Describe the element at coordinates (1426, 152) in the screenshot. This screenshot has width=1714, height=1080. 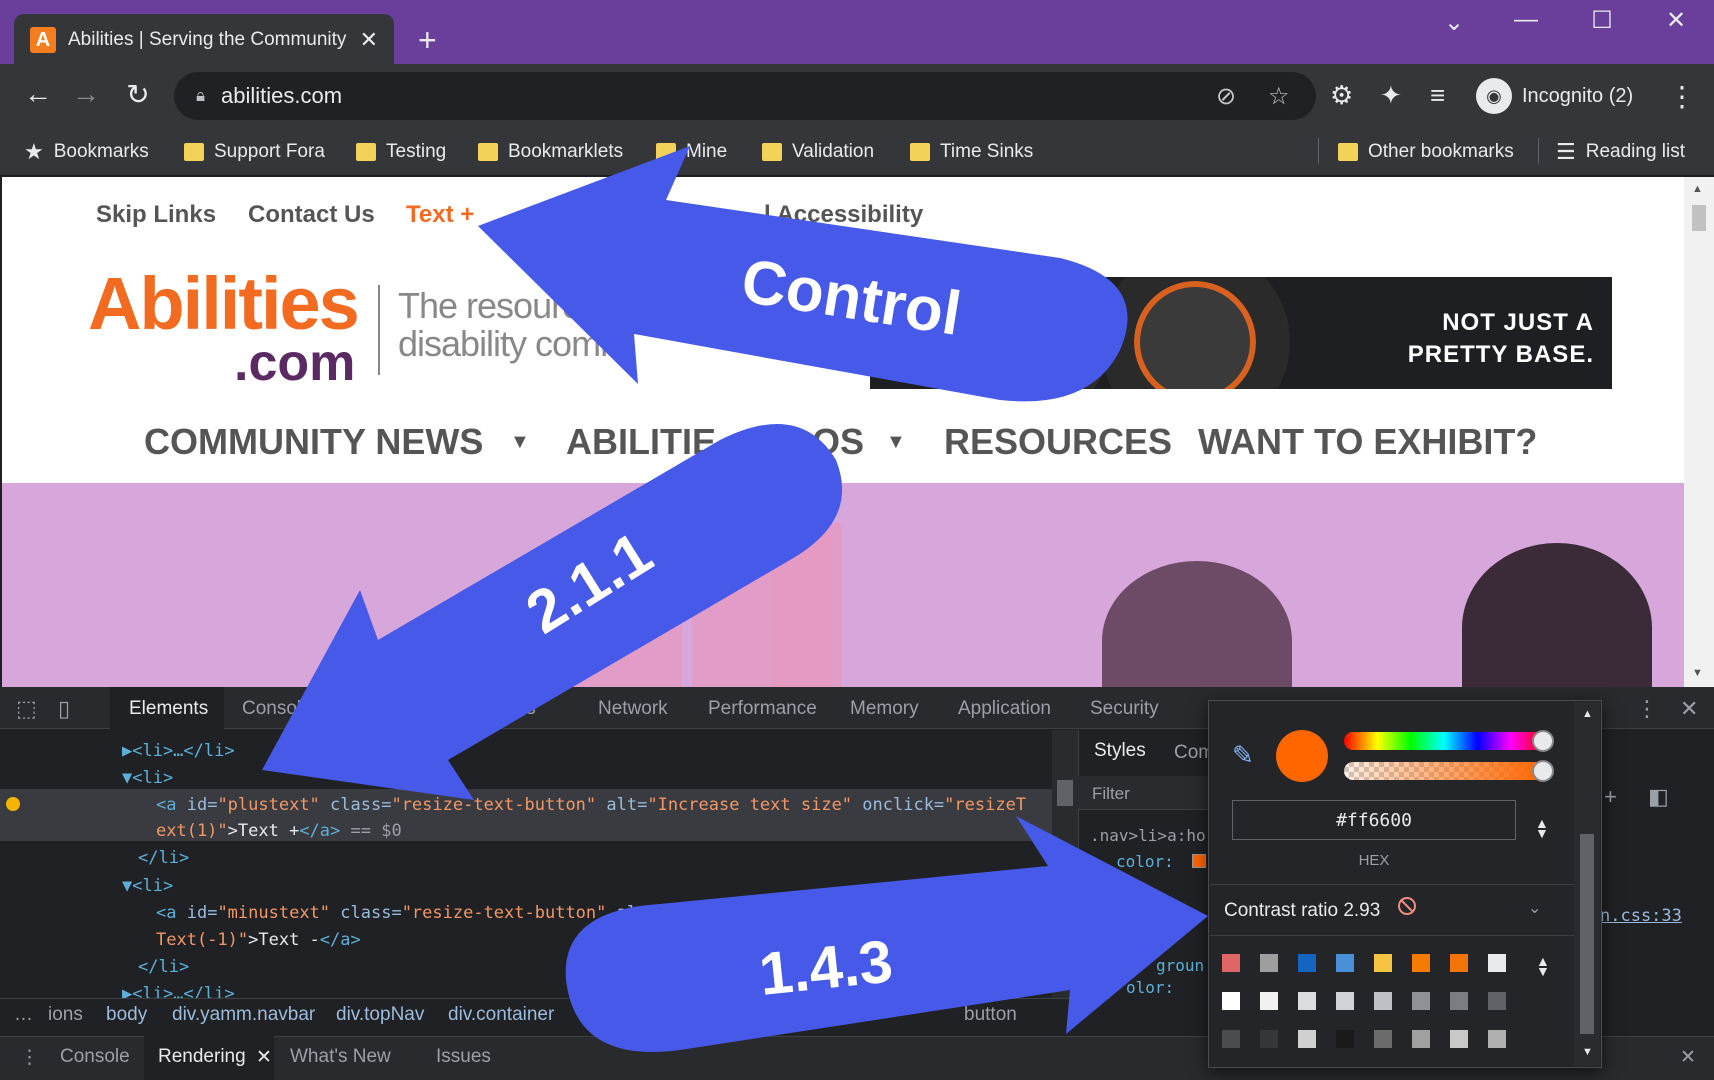
I see `other-bookmarks: Other bookmarks` at that location.